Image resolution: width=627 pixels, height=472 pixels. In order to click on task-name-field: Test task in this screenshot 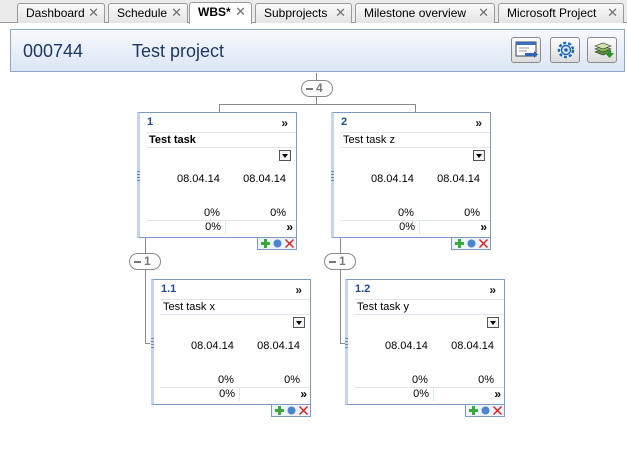, I will do `click(221, 140)`.